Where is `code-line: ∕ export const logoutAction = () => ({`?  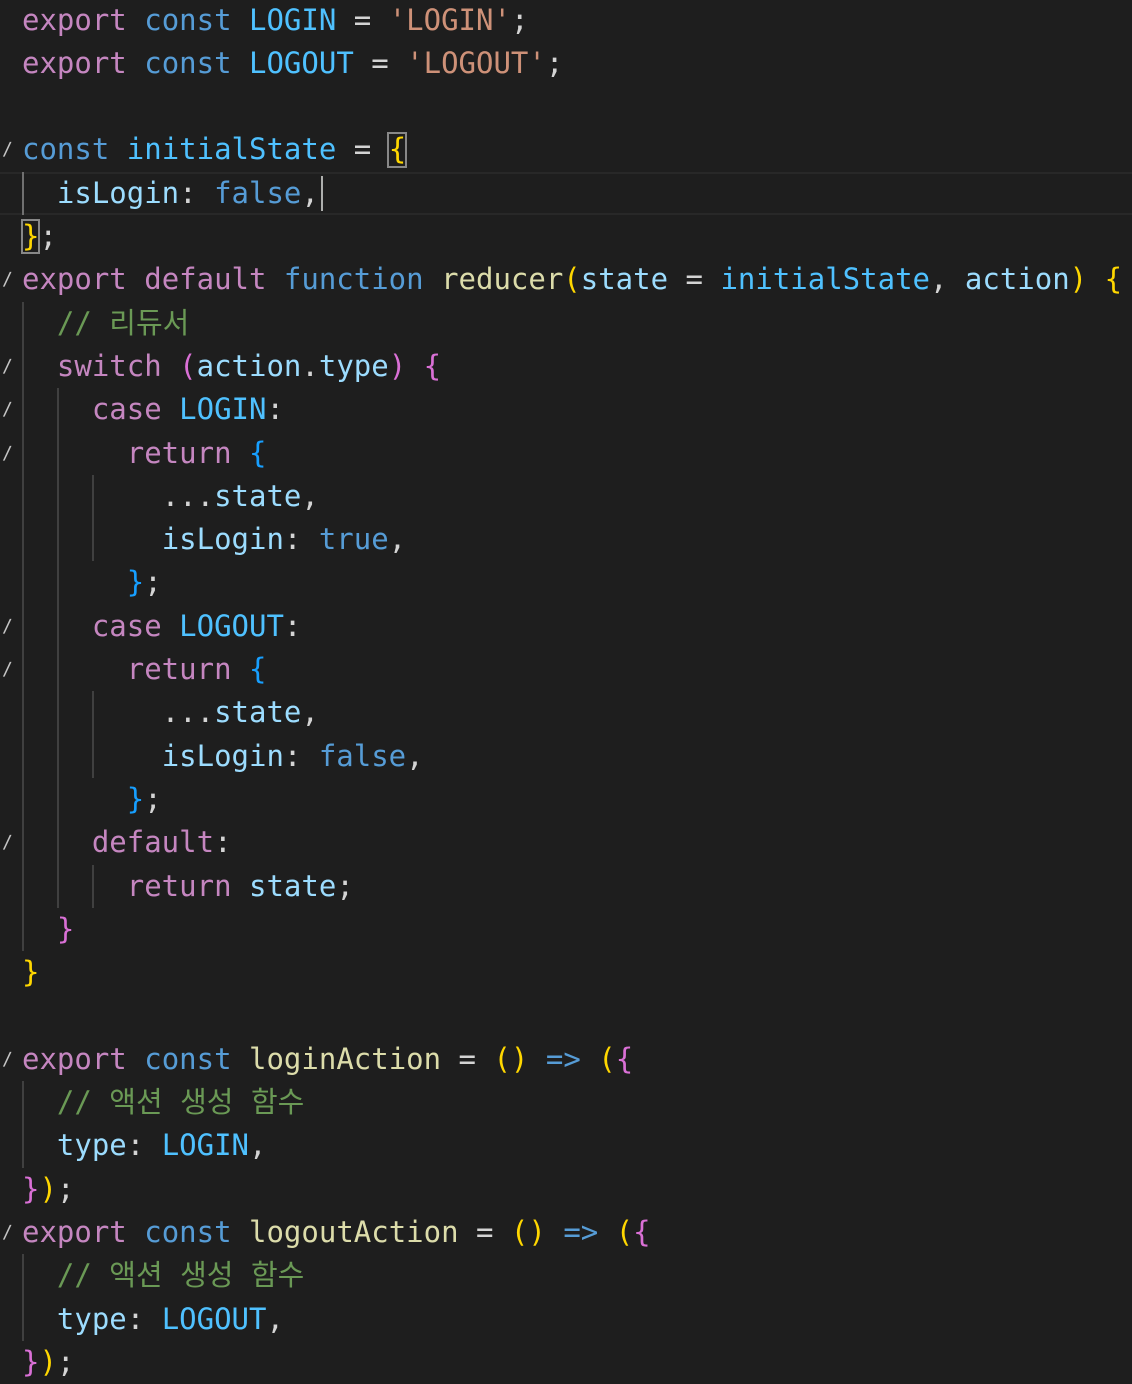
code-line: ∕ export const logoutAction = () => ({ is located at coordinates (566, 1232).